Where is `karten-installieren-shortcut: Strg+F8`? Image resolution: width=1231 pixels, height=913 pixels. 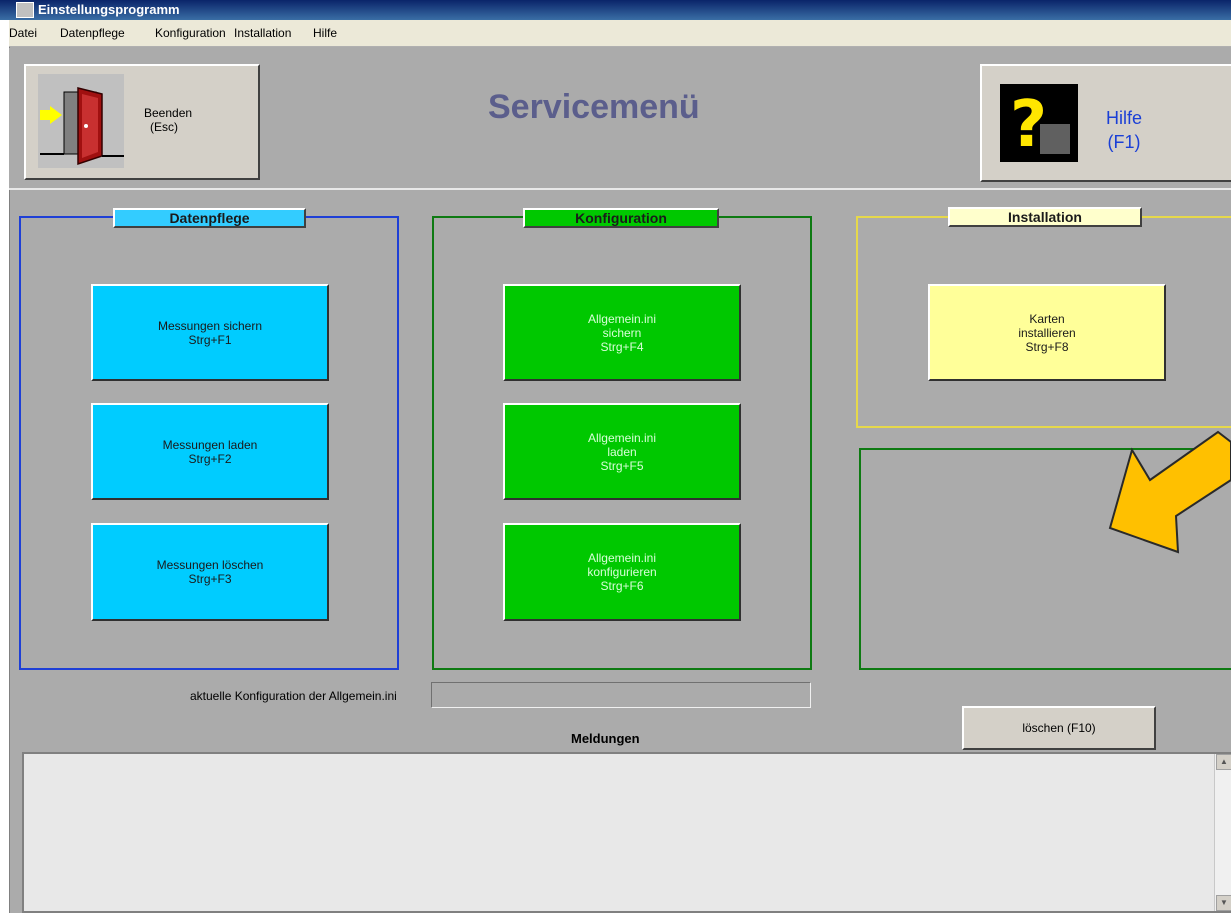 karten-installieren-shortcut: Strg+F8 is located at coordinates (1047, 346).